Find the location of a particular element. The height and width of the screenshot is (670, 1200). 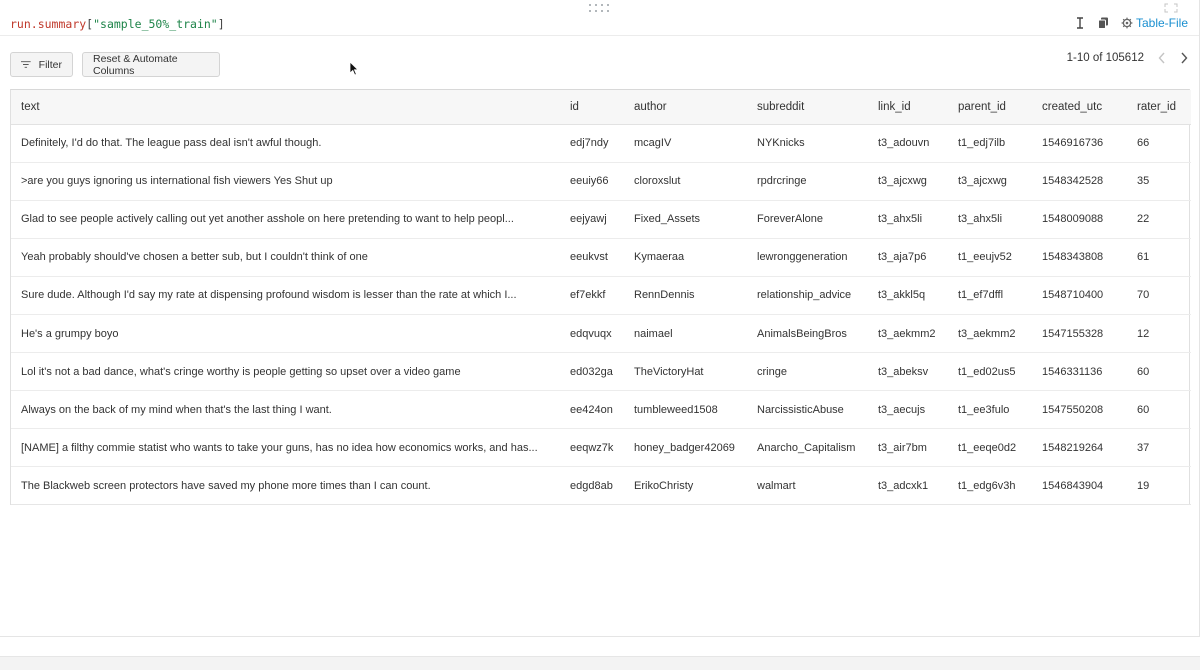

code-attribute: .summary is located at coordinates (58, 24).